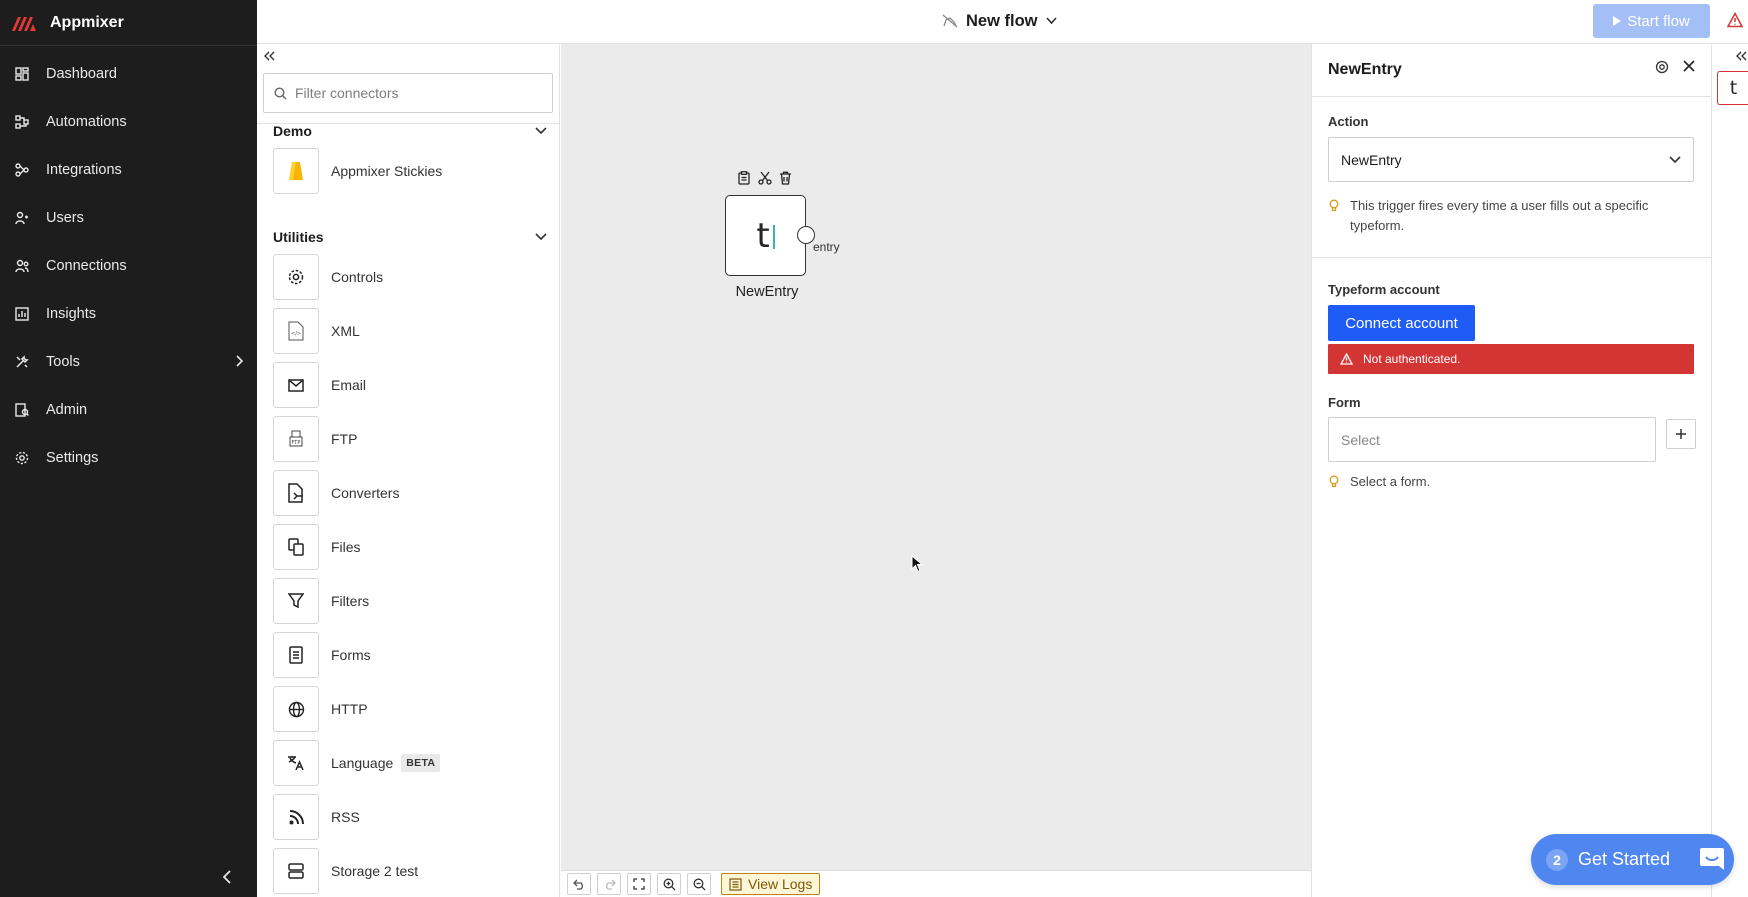 This screenshot has height=897, width=1748. What do you see at coordinates (1348, 121) in the screenshot?
I see `action-label: Action` at bounding box center [1348, 121].